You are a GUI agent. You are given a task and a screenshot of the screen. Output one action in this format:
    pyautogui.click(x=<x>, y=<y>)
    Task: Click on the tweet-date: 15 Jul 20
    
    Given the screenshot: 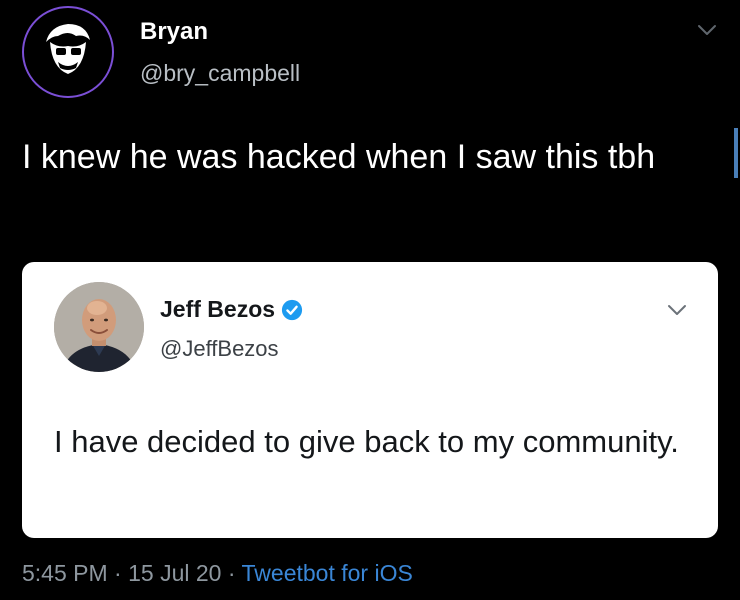 What is the action you would take?
    pyautogui.click(x=175, y=573)
    